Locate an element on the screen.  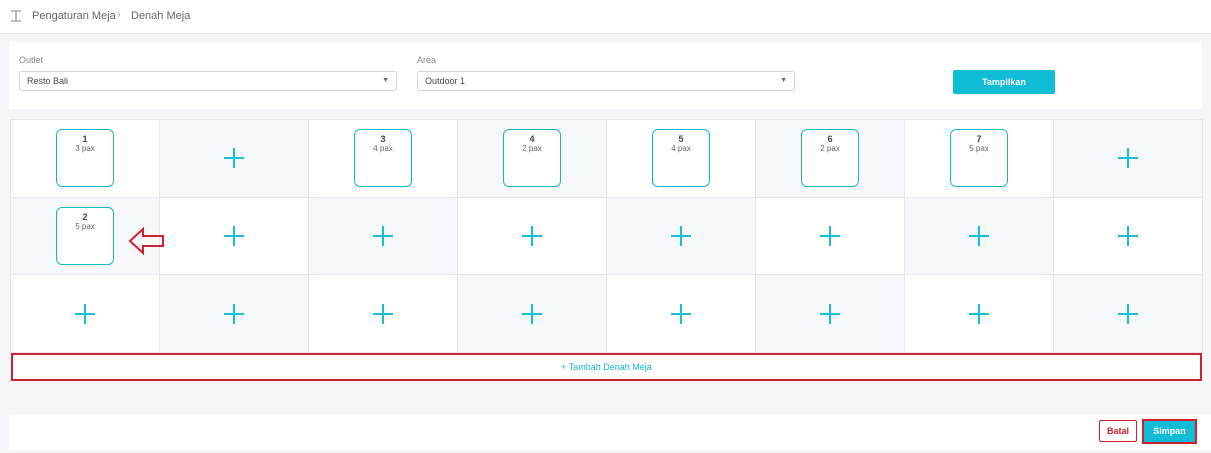
grid-cell-table: 42 pax is located at coordinates (532, 159).